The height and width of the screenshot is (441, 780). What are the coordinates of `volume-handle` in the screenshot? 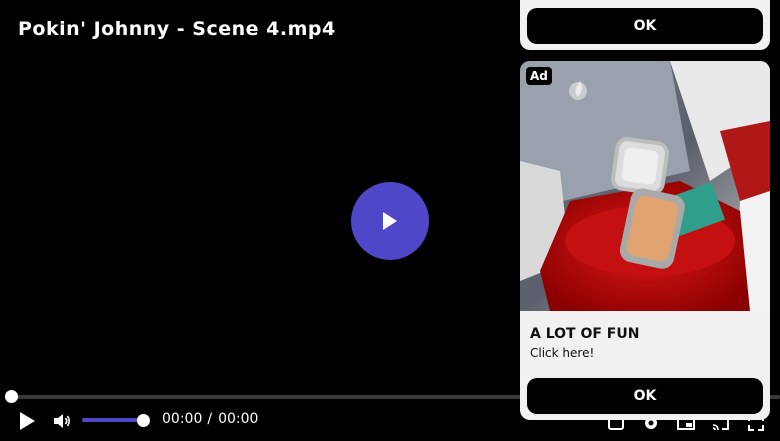 It's located at (143, 420).